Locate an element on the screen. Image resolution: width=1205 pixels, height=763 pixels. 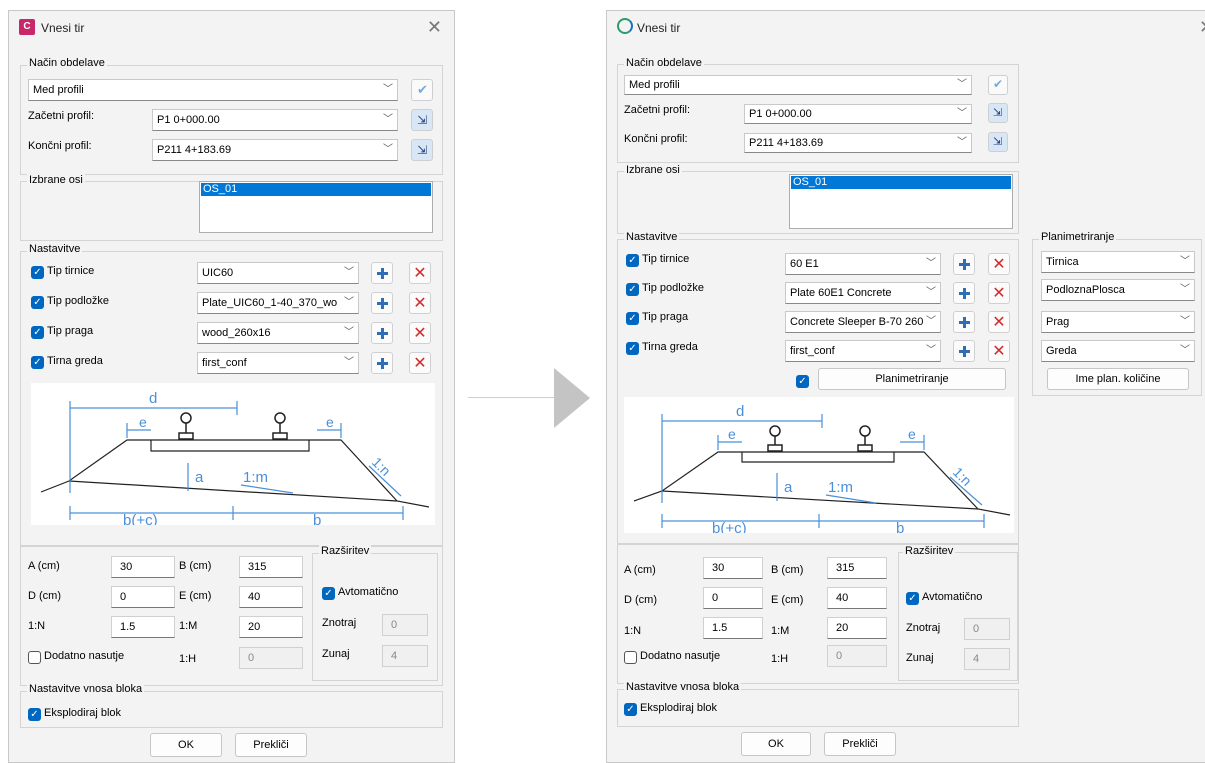
a-label: A (cm) is located at coordinates (44, 566).